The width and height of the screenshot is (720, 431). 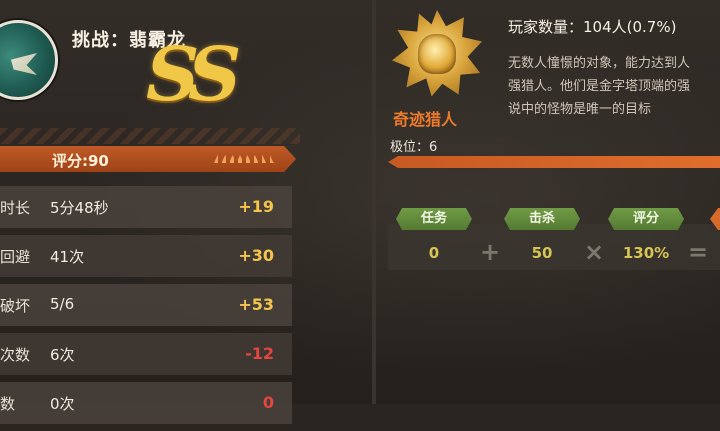 I want to click on multiply-operator: ×, so click(x=594, y=252).